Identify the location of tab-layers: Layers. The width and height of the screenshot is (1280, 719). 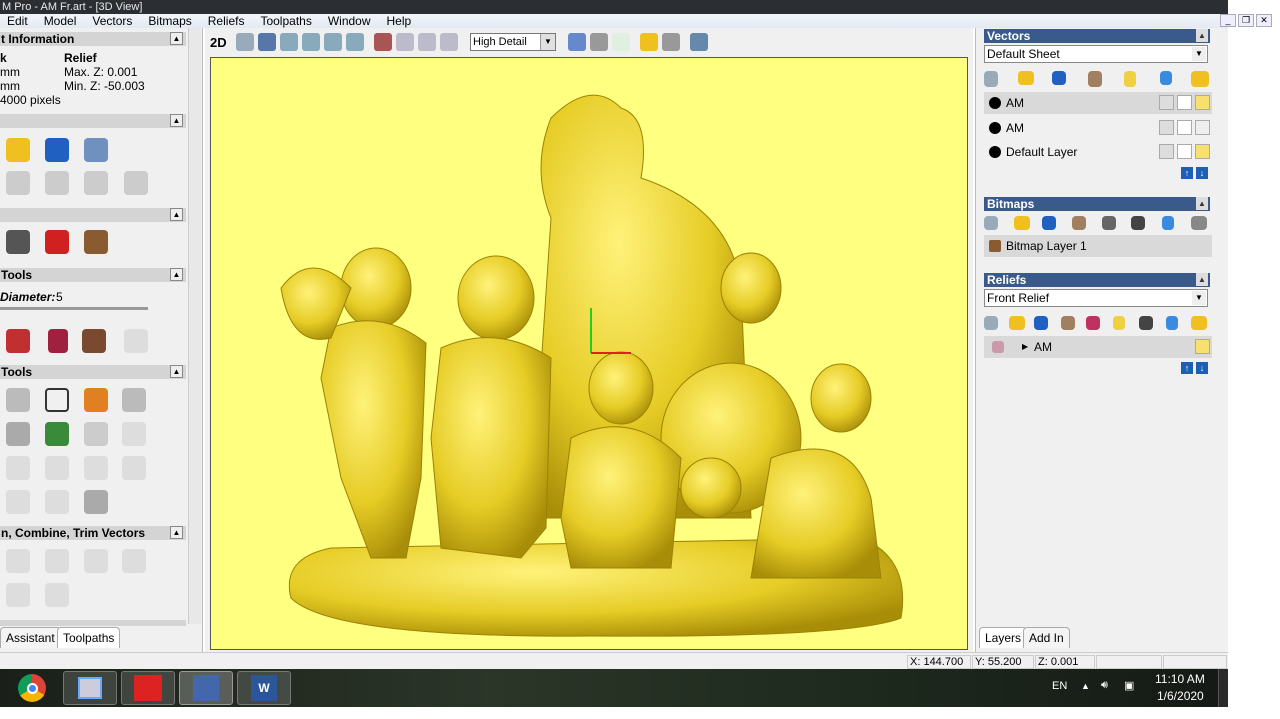
(1003, 637).